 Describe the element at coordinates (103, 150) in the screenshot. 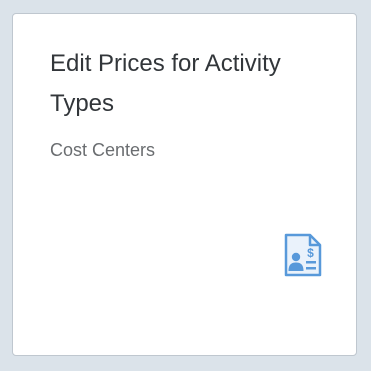

I see `tile-subtitle: Cost Centers` at that location.